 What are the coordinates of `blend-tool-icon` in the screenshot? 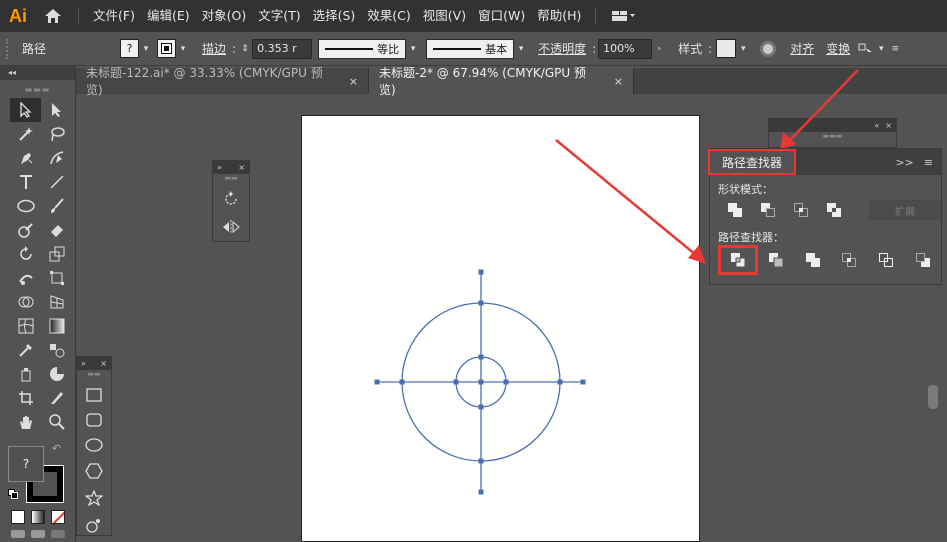 It's located at (56, 350).